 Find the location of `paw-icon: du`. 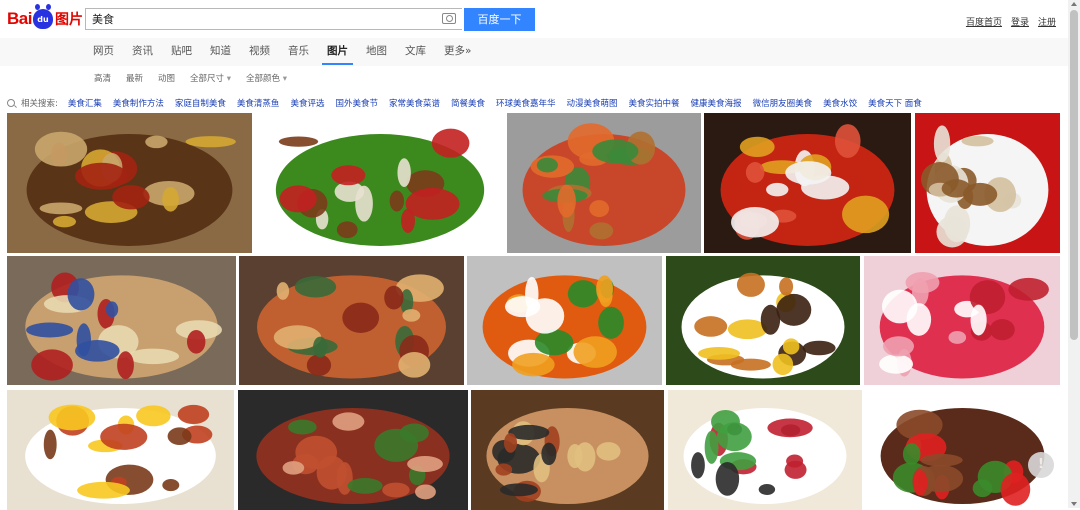

paw-icon: du is located at coordinates (42, 16).